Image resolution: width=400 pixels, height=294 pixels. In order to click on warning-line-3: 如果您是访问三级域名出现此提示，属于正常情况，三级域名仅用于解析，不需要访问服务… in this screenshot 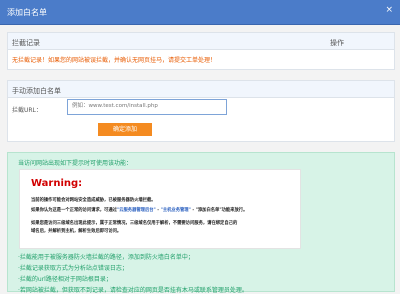, I will do `click(134, 223)`.